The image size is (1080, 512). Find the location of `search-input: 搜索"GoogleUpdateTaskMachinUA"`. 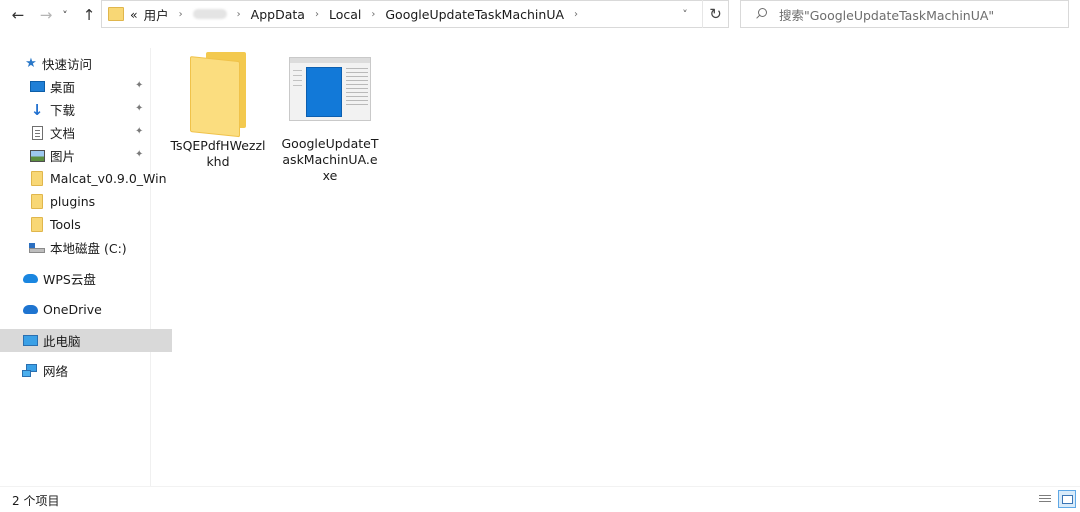

search-input: 搜索"GoogleUpdateTaskMachinUA" is located at coordinates (904, 14).